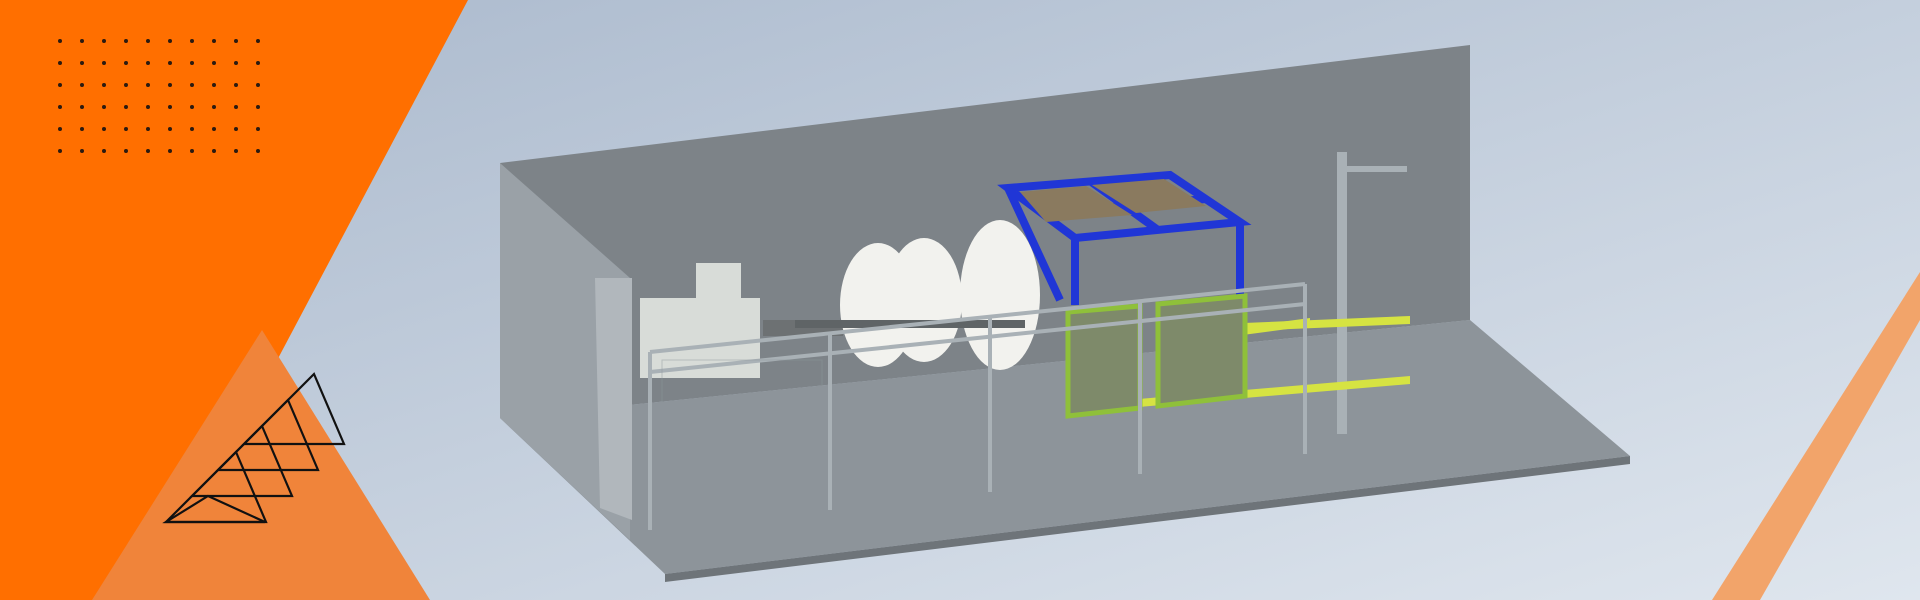 The width and height of the screenshot is (1920, 600). I want to click on room-doorway, so click(613, 399).